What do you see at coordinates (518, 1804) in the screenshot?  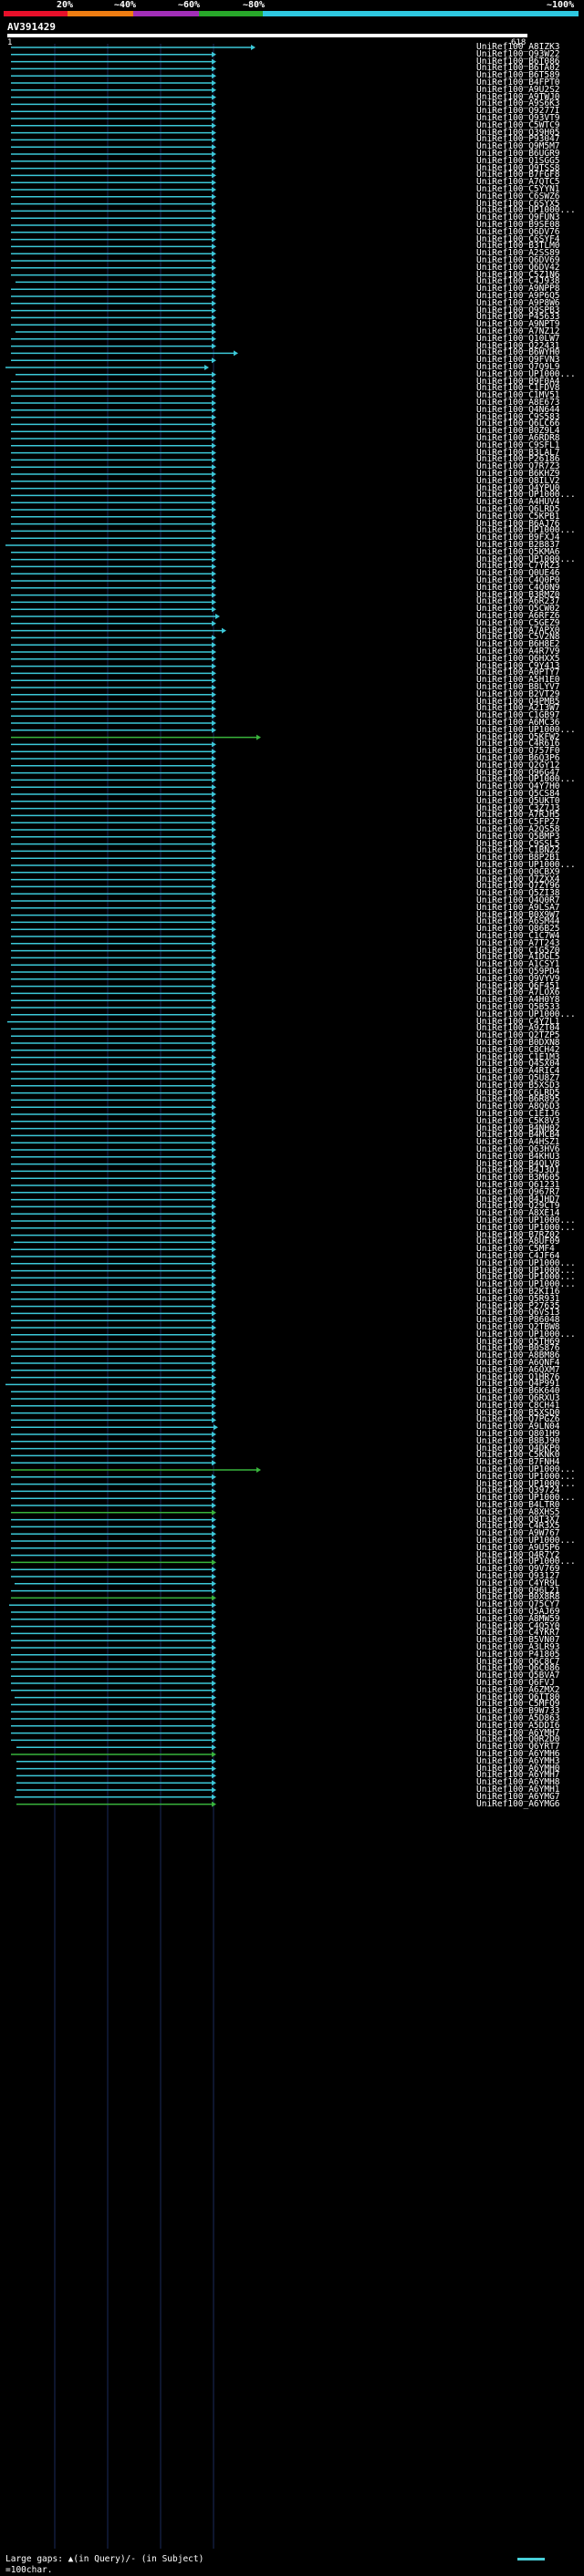 I see `hit-label: UniRef100_A6YMG6` at bounding box center [518, 1804].